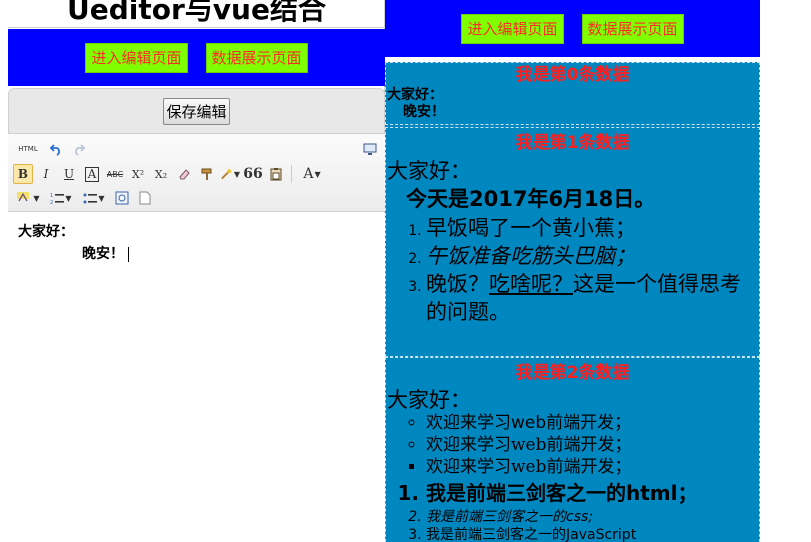  Describe the element at coordinates (23, 174) in the screenshot. I see `bold-button: B` at that location.